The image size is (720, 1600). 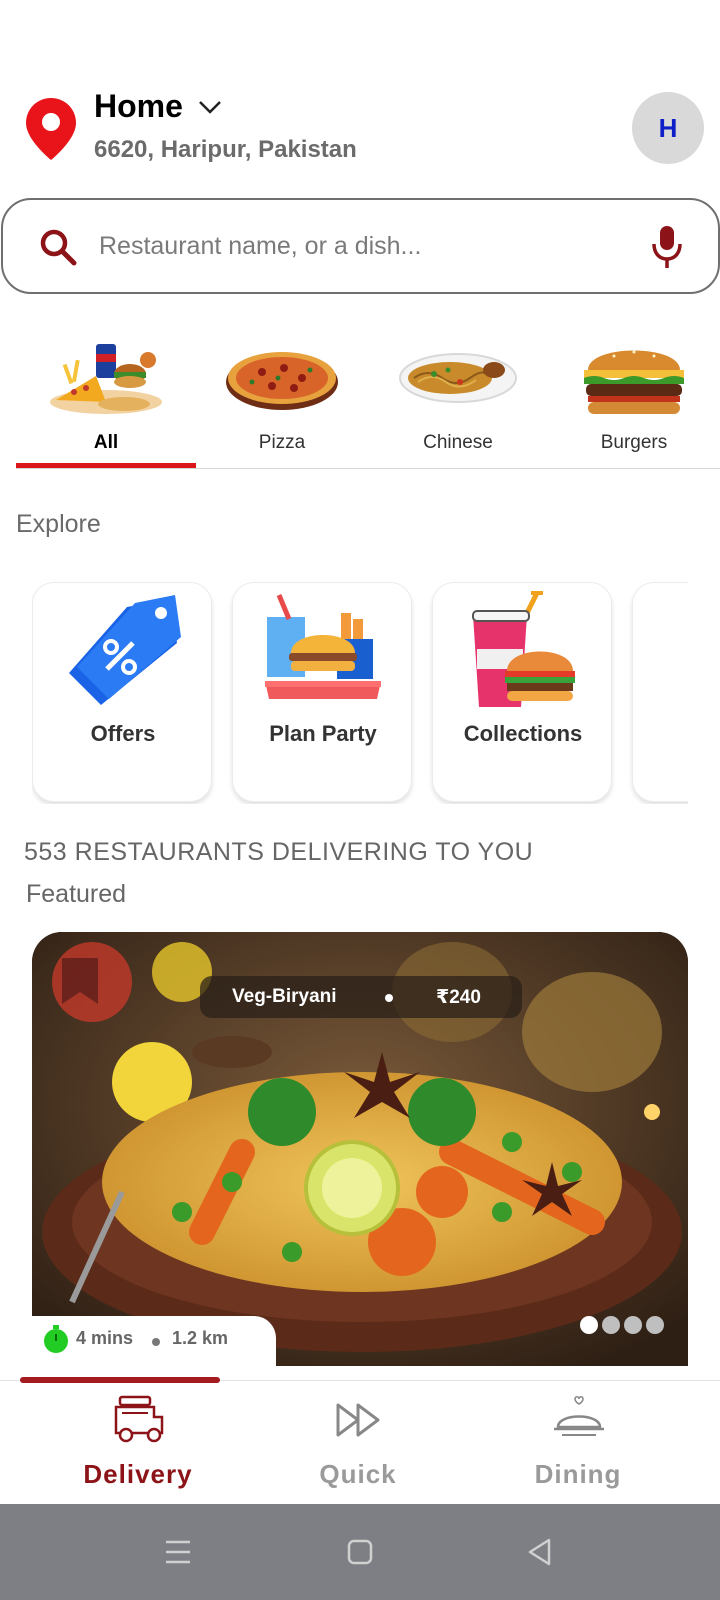 I want to click on delivery-time: 4 mins, so click(x=105, y=1338).